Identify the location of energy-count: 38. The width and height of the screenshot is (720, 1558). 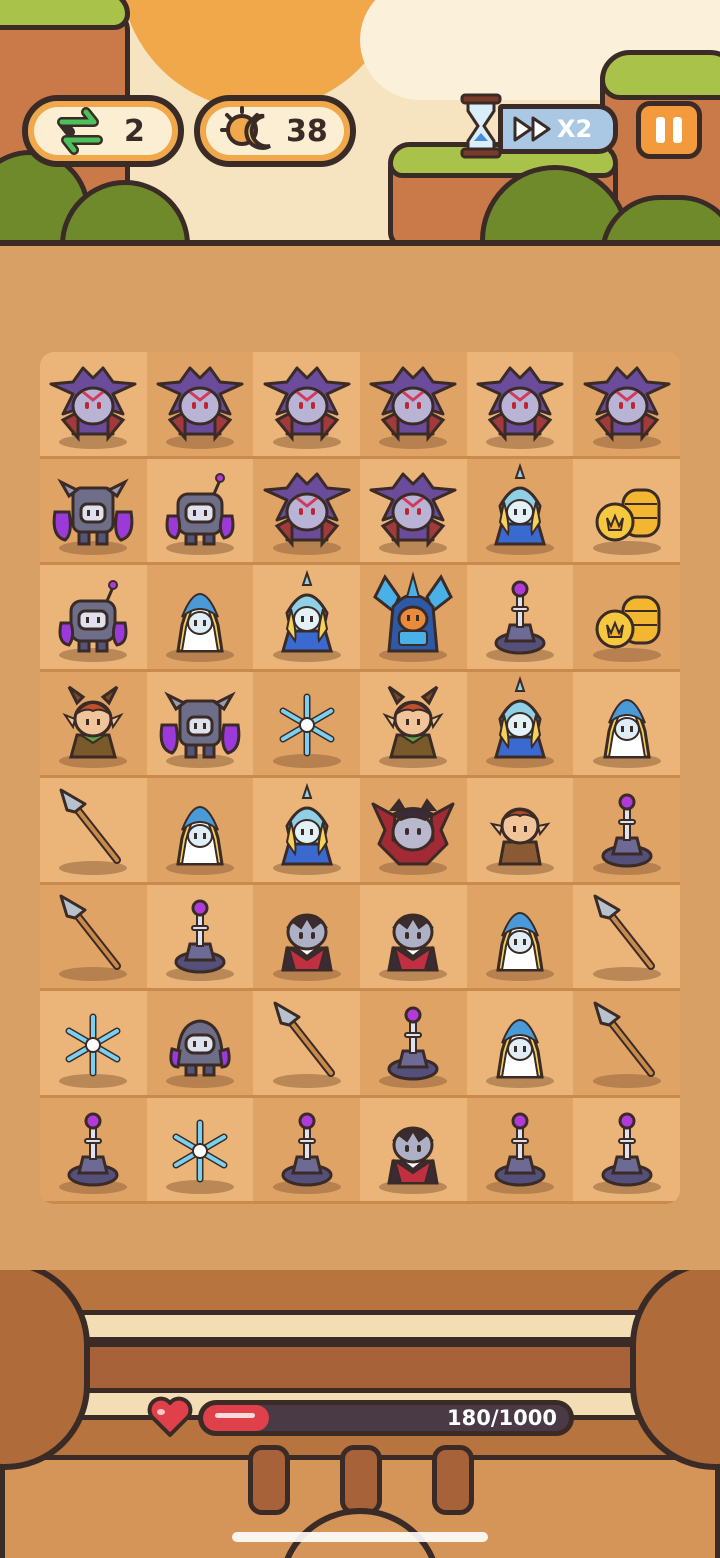
(307, 131).